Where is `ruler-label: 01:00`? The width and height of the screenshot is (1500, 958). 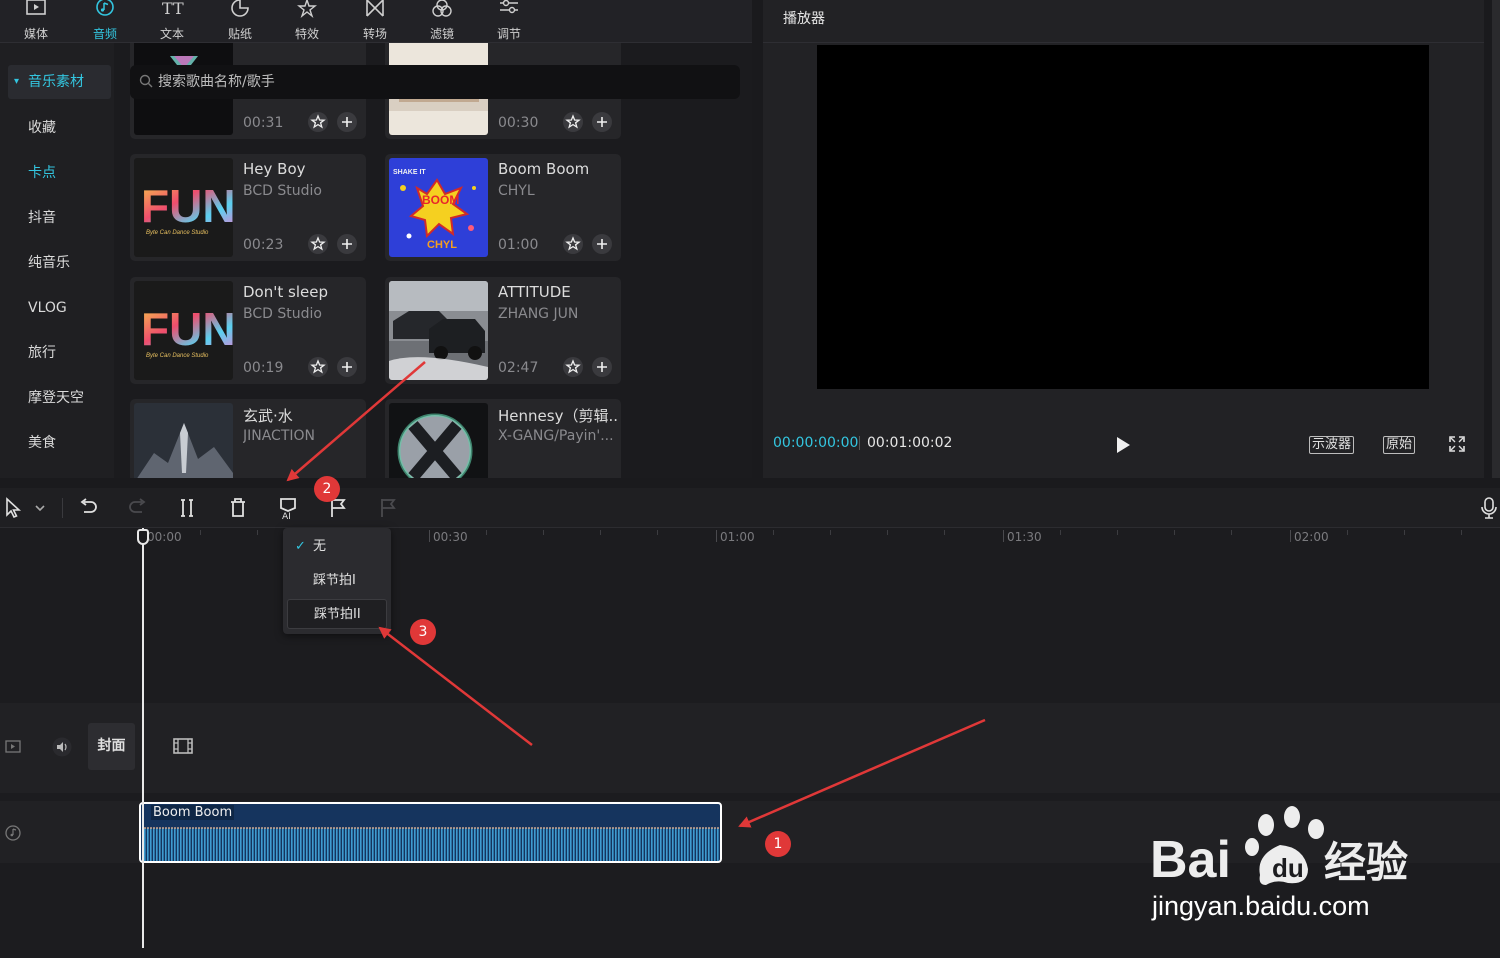
ruler-label: 01:00 is located at coordinates (737, 537).